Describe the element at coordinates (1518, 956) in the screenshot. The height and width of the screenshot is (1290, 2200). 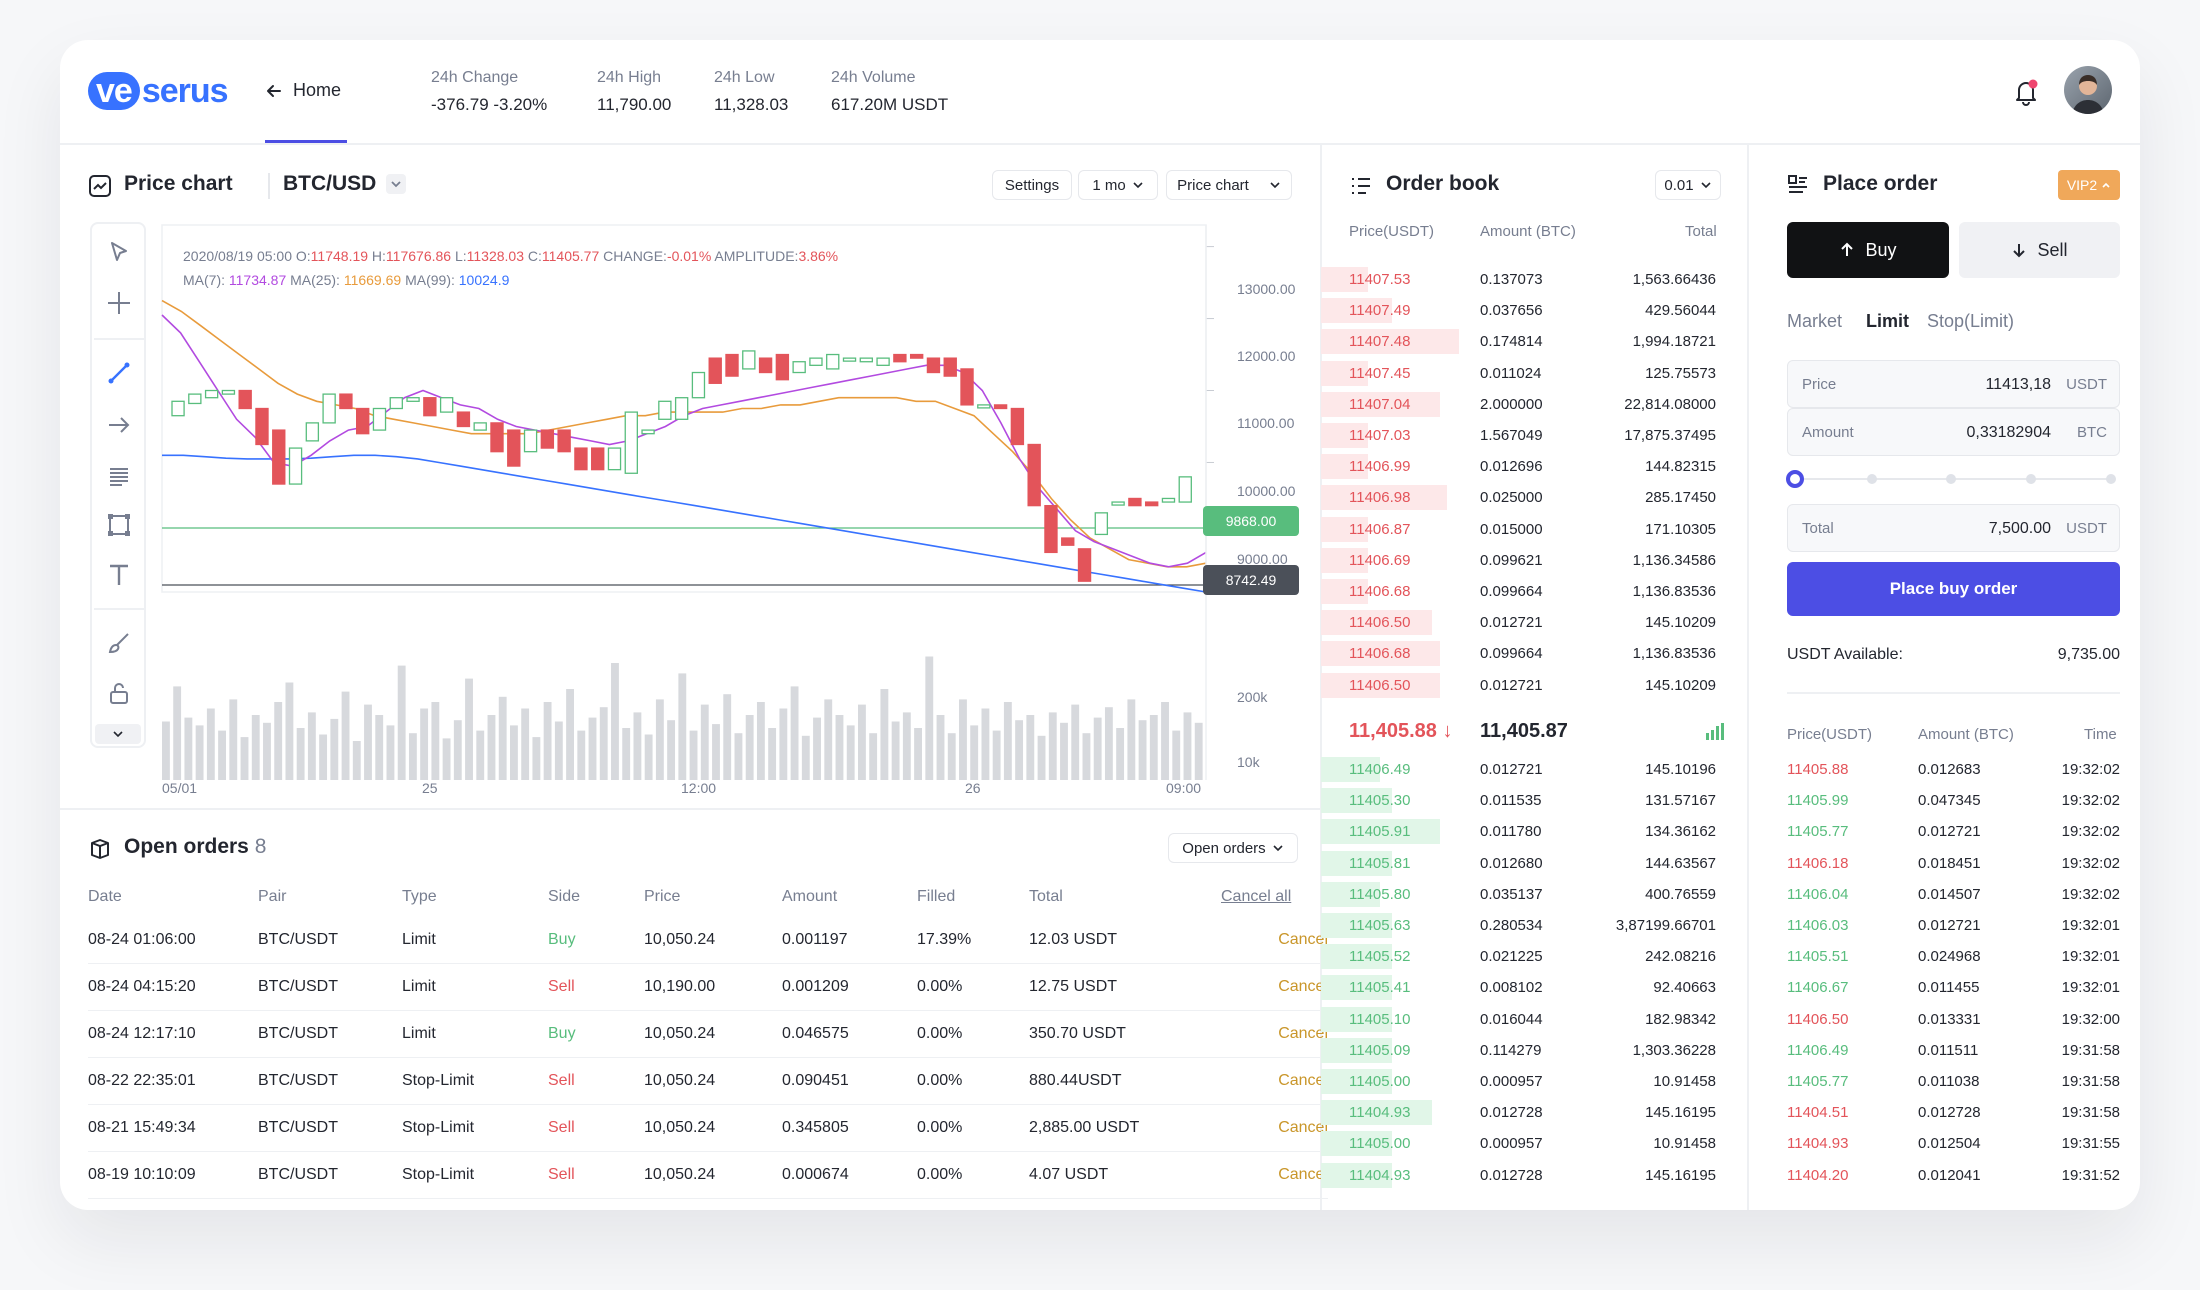
I see `order-book-row: 11405.52 0.021225 242.08216` at that location.